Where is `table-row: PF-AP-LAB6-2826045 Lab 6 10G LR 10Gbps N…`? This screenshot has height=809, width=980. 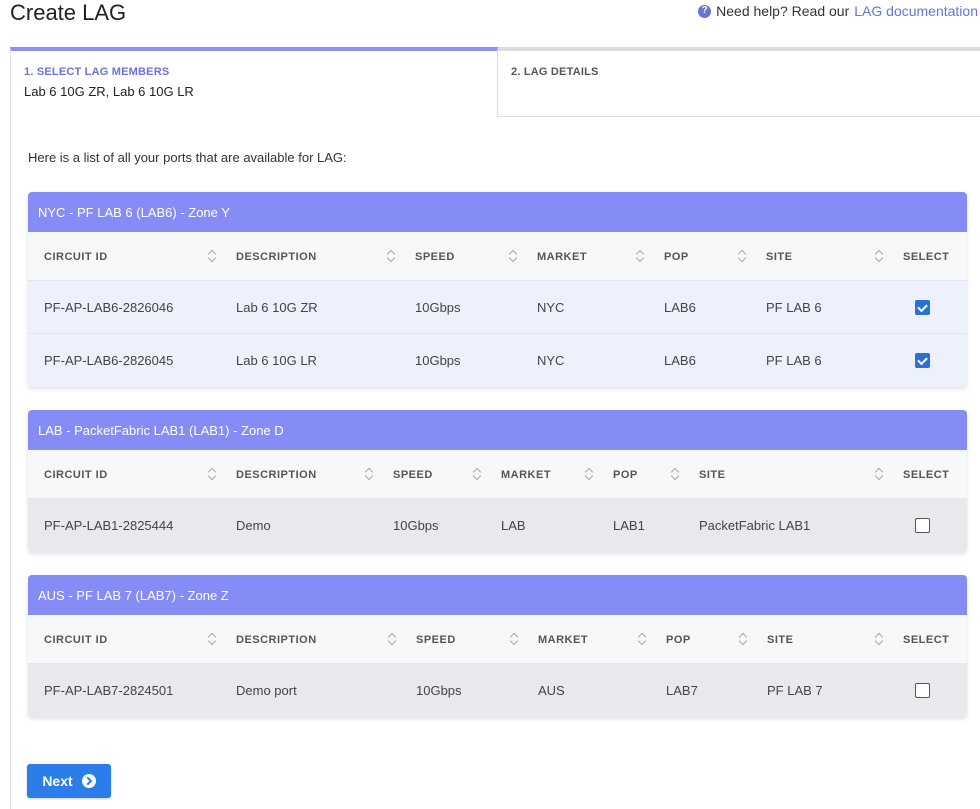 table-row: PF-AP-LAB6-2826045 Lab 6 10G LR 10Gbps N… is located at coordinates (497, 360).